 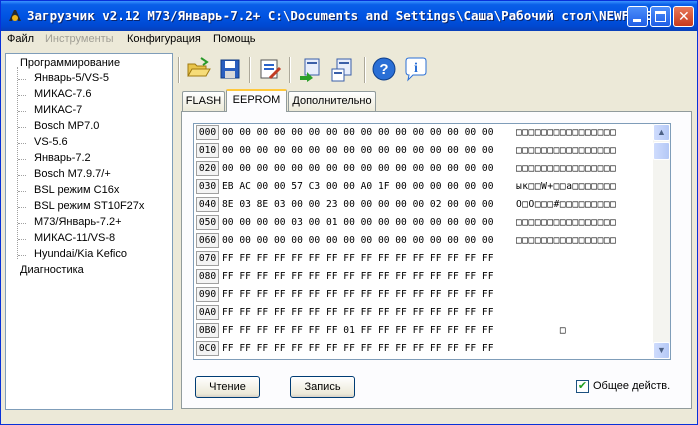 What do you see at coordinates (207, 276) in the screenshot?
I see `hex-address: 080` at bounding box center [207, 276].